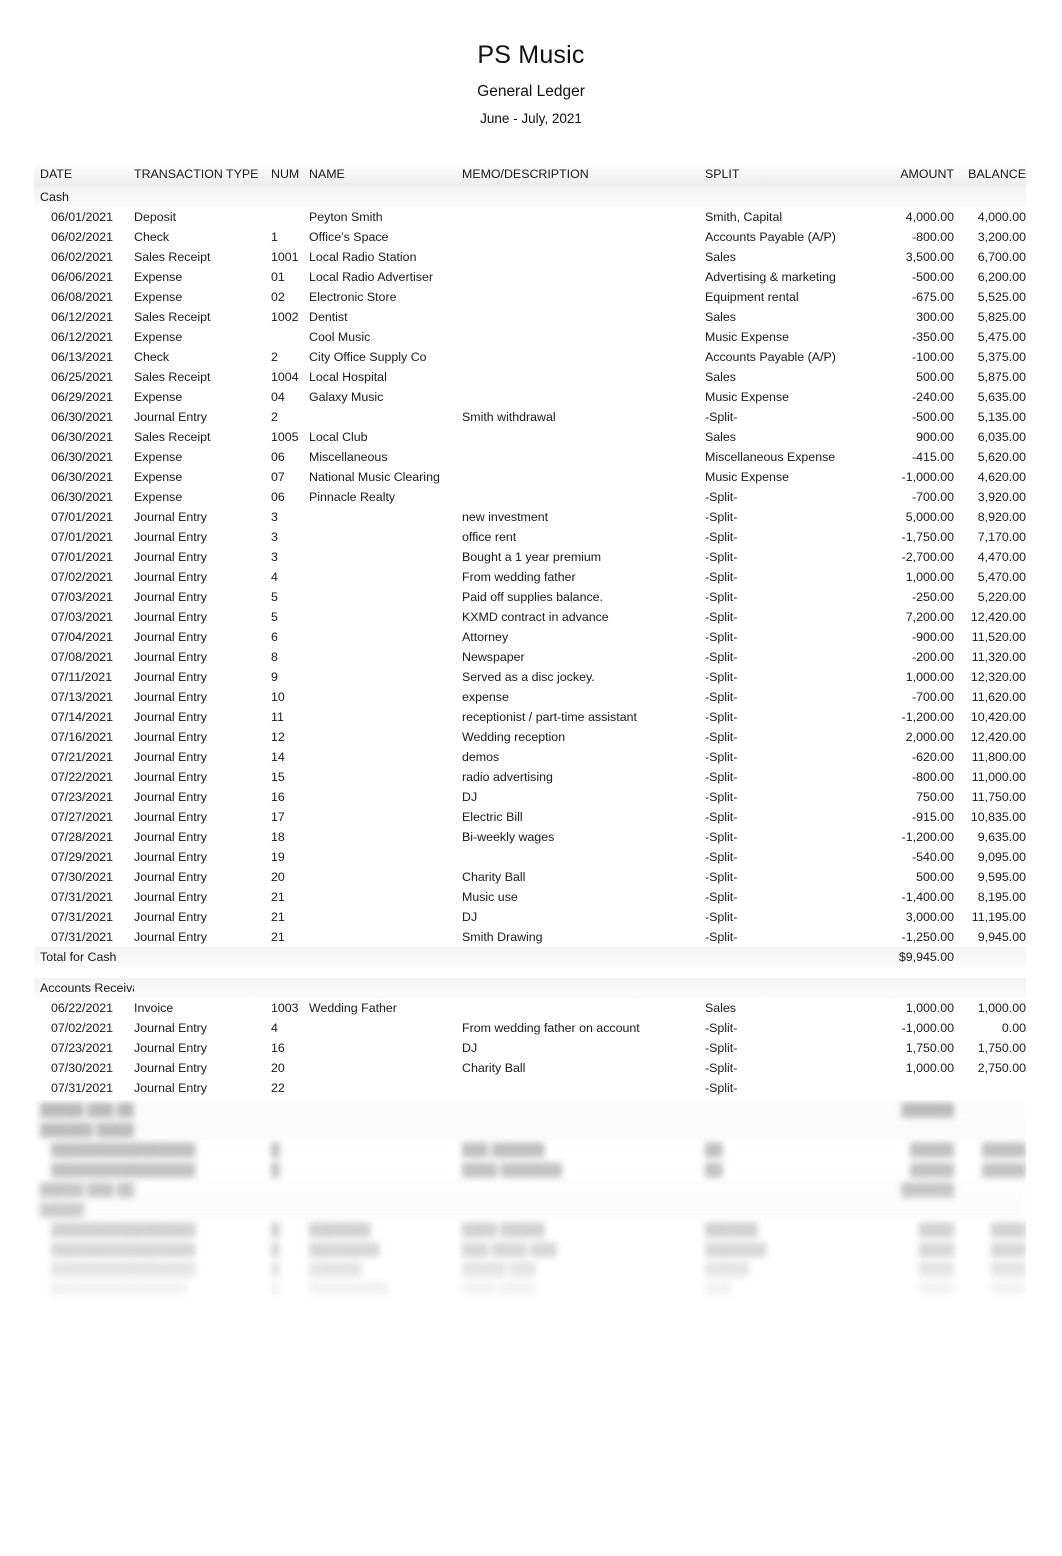 The image size is (1062, 1556). Describe the element at coordinates (1001, 877) in the screenshot. I see `cell-balance: 9,595.00` at that location.